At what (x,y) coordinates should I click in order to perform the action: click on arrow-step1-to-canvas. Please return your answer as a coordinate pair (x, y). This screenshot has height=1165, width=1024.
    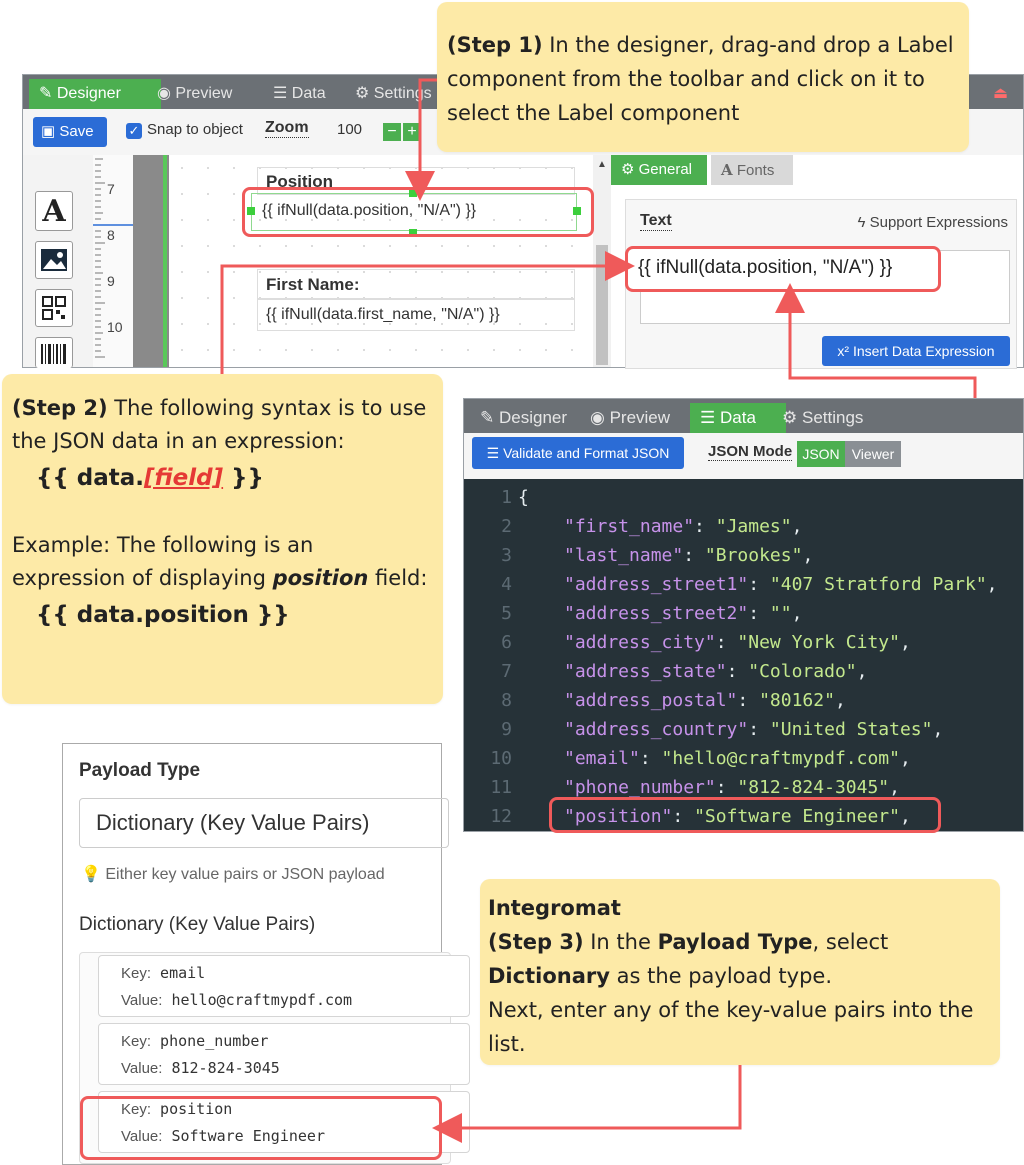
    Looking at the image, I should click on (421, 139).